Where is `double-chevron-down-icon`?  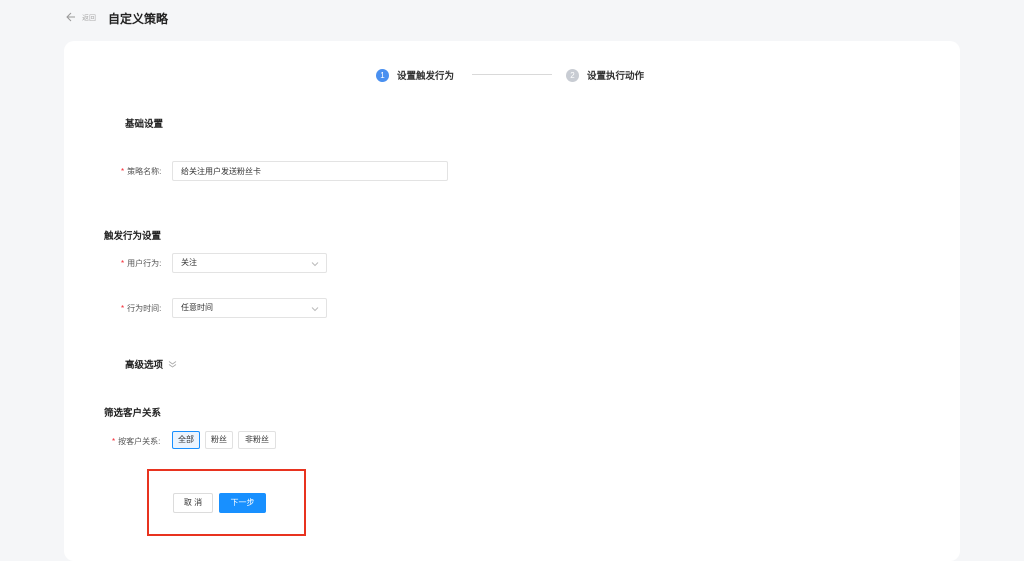
double-chevron-down-icon is located at coordinates (172, 364).